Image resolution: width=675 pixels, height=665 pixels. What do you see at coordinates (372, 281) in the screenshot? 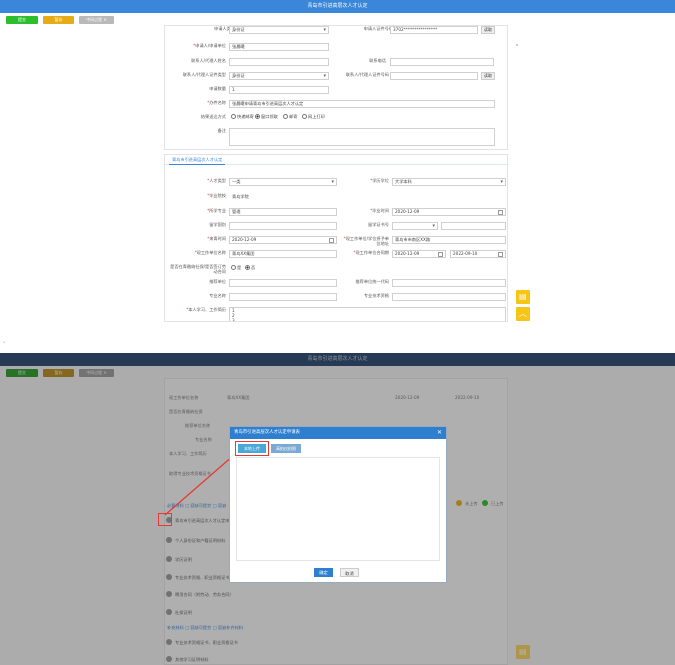
I see `recommend-code-label: 推荐单位统一代码` at bounding box center [372, 281].